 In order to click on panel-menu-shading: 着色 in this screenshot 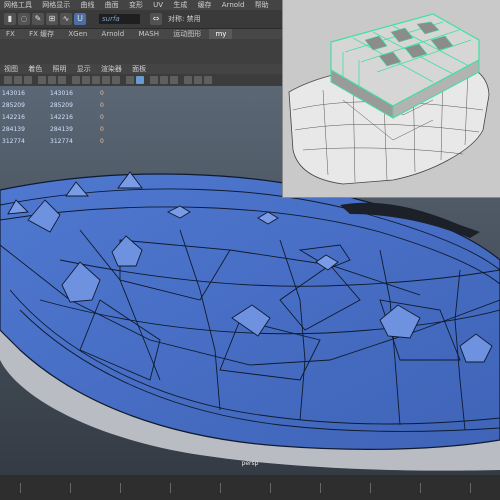, I will do `click(35, 69)`.